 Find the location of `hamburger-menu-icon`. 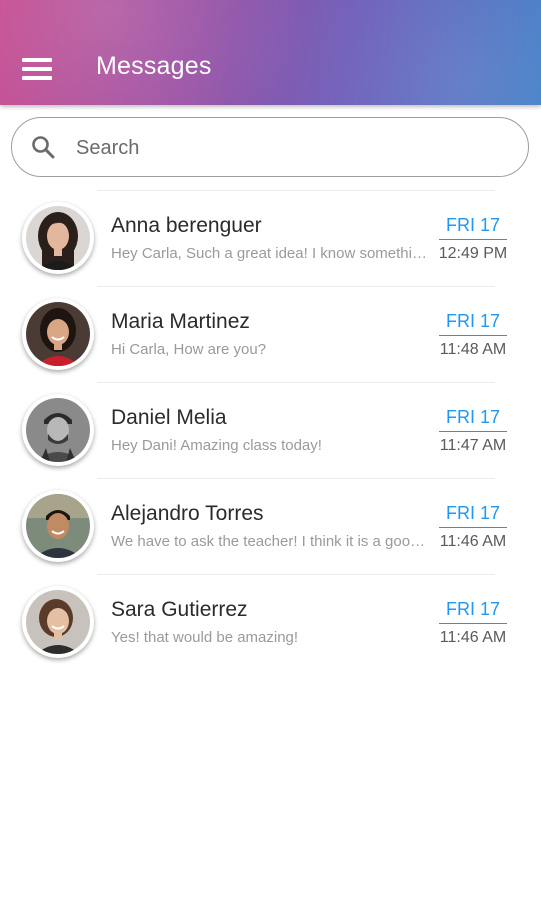

hamburger-menu-icon is located at coordinates (38, 70).